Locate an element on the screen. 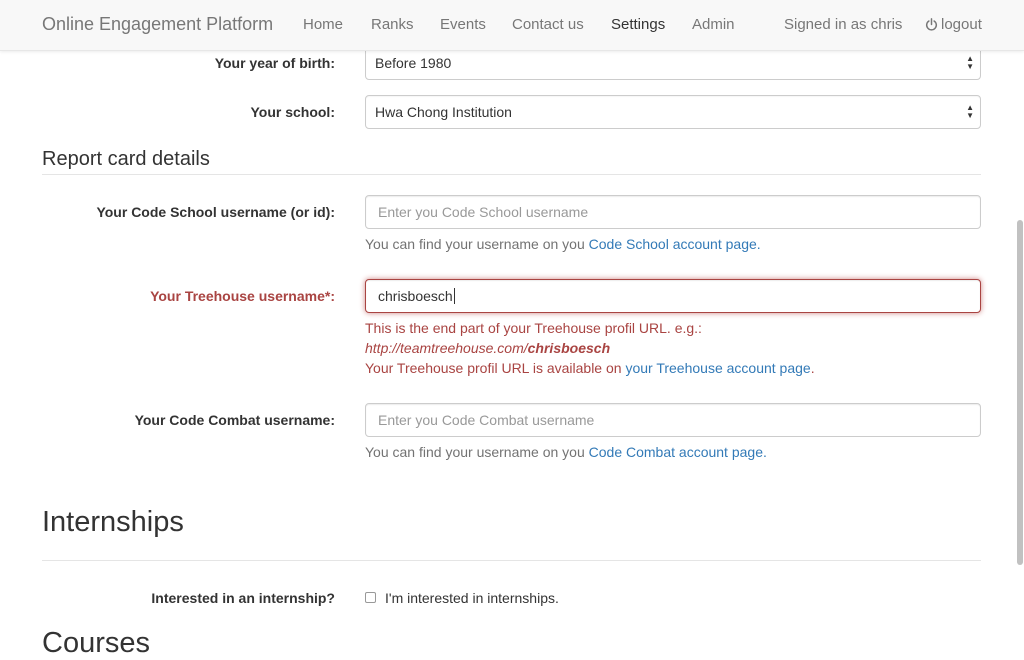 The height and width of the screenshot is (660, 1024). courses-heading: Courses is located at coordinates (96, 643).